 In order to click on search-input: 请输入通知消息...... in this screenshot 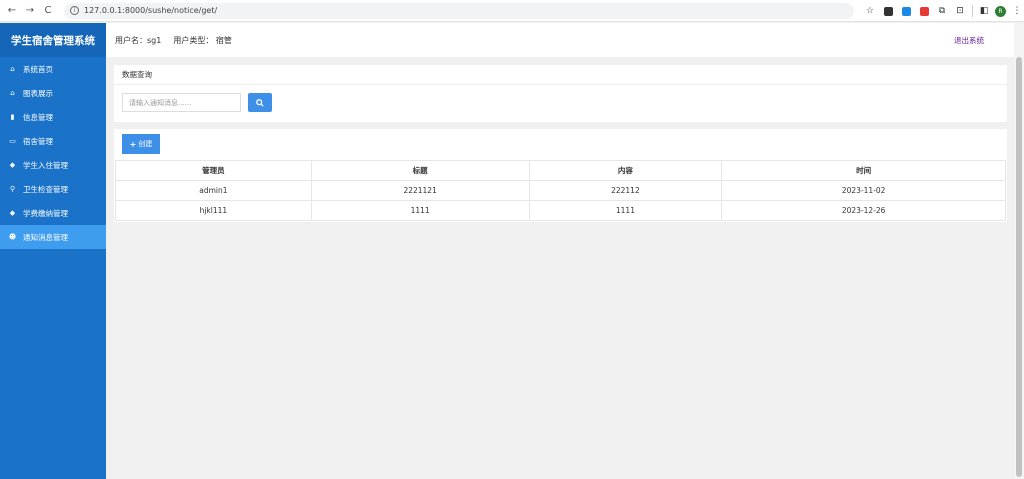, I will do `click(181, 102)`.